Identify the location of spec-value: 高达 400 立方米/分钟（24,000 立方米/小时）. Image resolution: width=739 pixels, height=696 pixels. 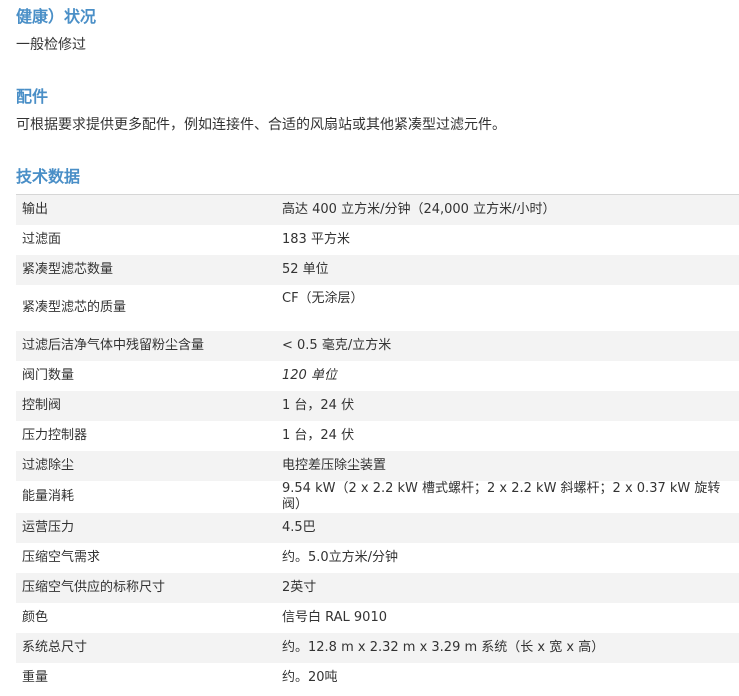
(507, 209).